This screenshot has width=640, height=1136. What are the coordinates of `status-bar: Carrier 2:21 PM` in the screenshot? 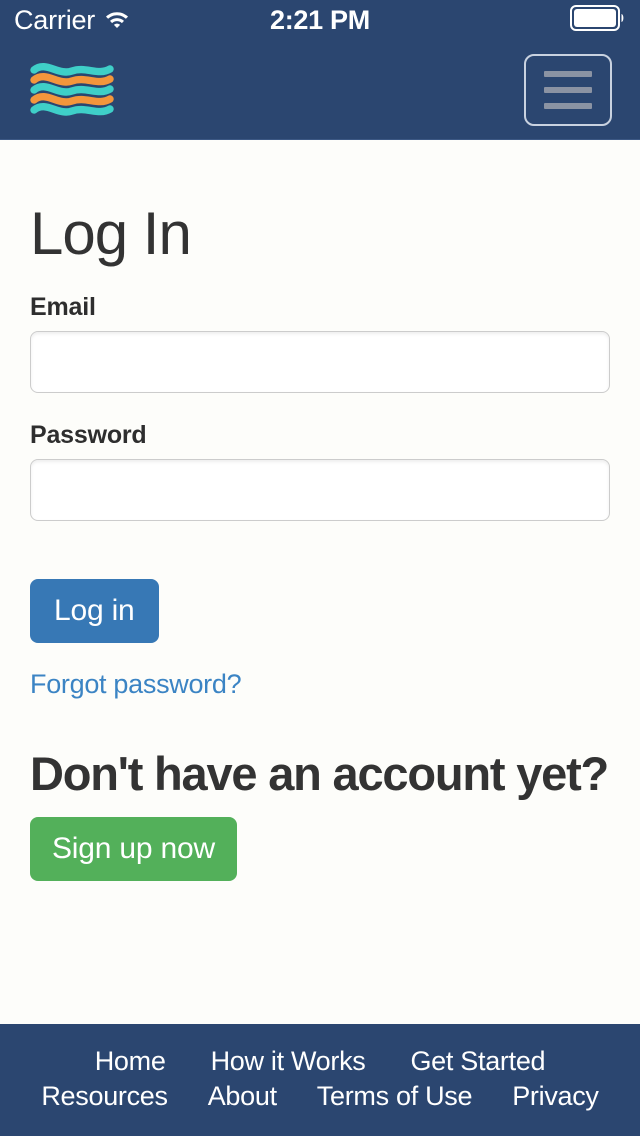 It's located at (320, 20).